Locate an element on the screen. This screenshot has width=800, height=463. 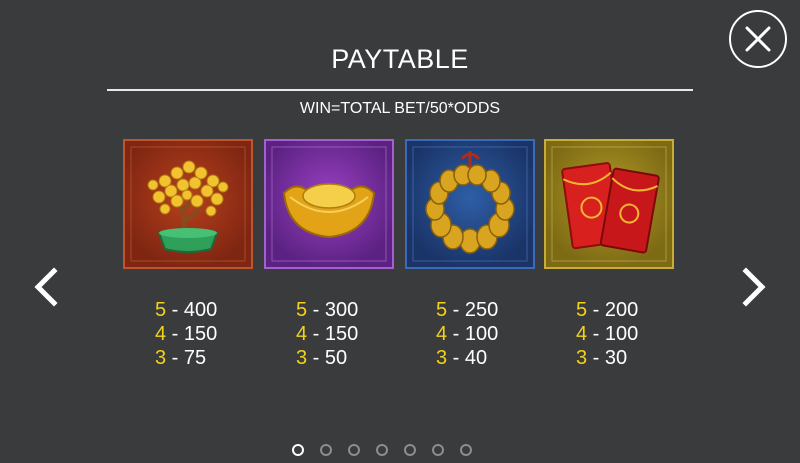
symbol-red-envelope is located at coordinates (609, 204).